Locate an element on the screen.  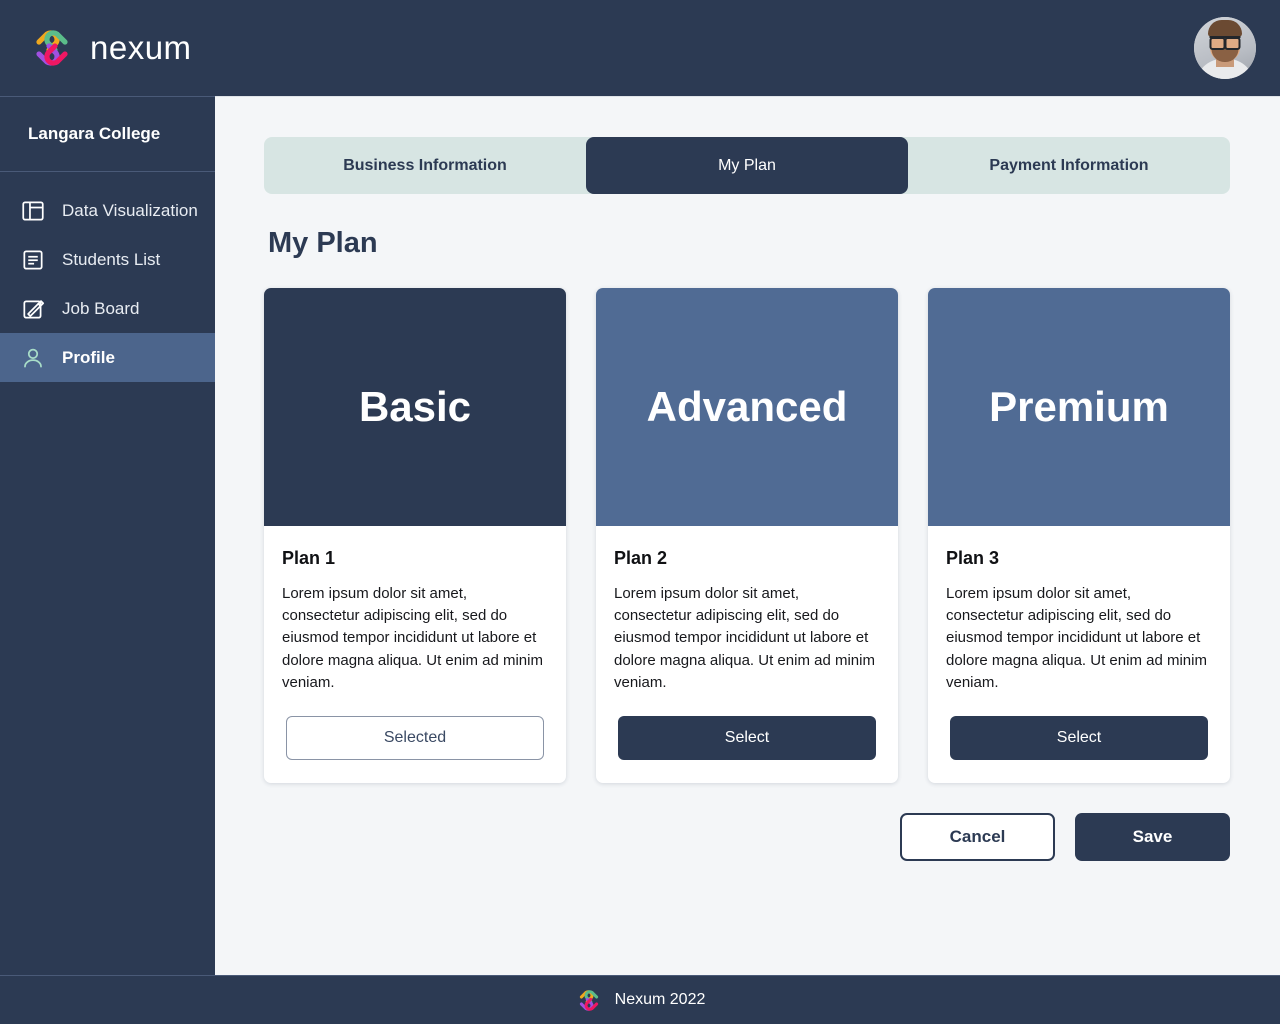
user-avatar-photo is located at coordinates (1225, 48).